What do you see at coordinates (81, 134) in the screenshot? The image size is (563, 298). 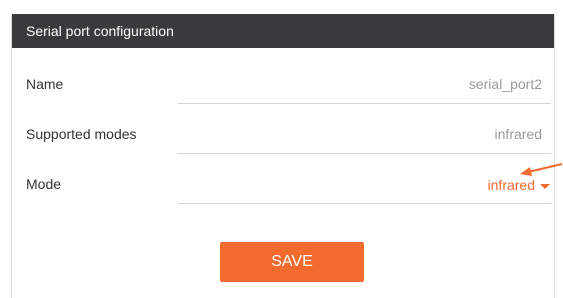 I see `supported-modes-label: Supported modes` at bounding box center [81, 134].